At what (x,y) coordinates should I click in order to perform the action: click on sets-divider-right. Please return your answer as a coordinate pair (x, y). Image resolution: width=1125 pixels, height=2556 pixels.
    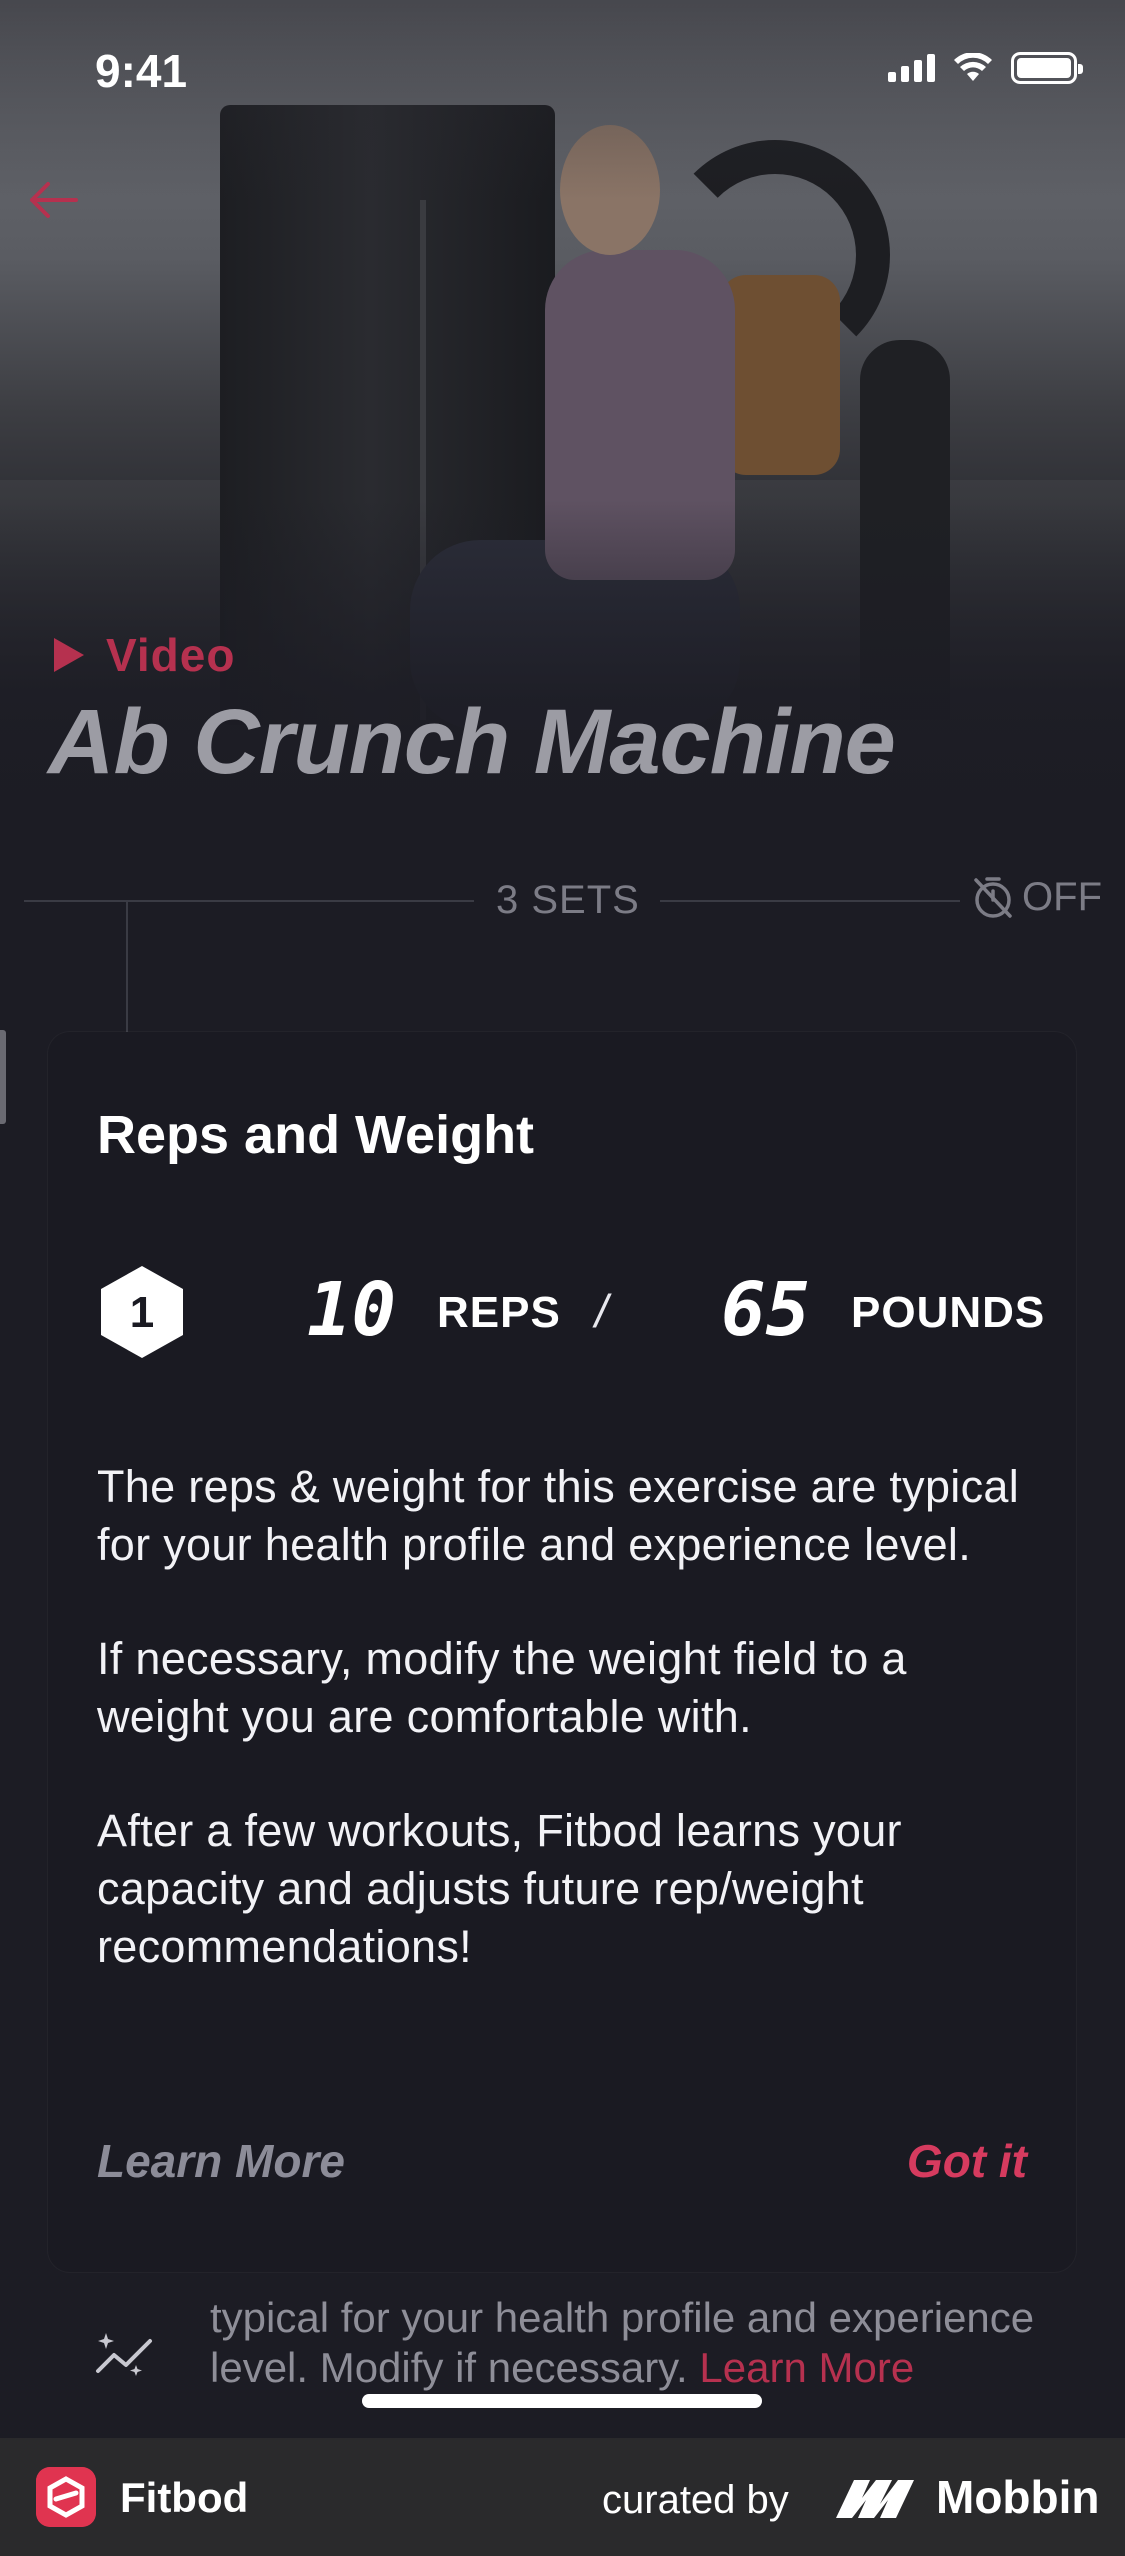
    Looking at the image, I should click on (810, 901).